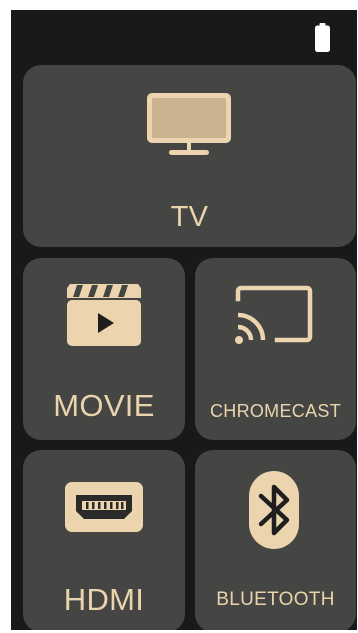 This screenshot has width=358, height=633. What do you see at coordinates (189, 124) in the screenshot?
I see `tv-icon` at bounding box center [189, 124].